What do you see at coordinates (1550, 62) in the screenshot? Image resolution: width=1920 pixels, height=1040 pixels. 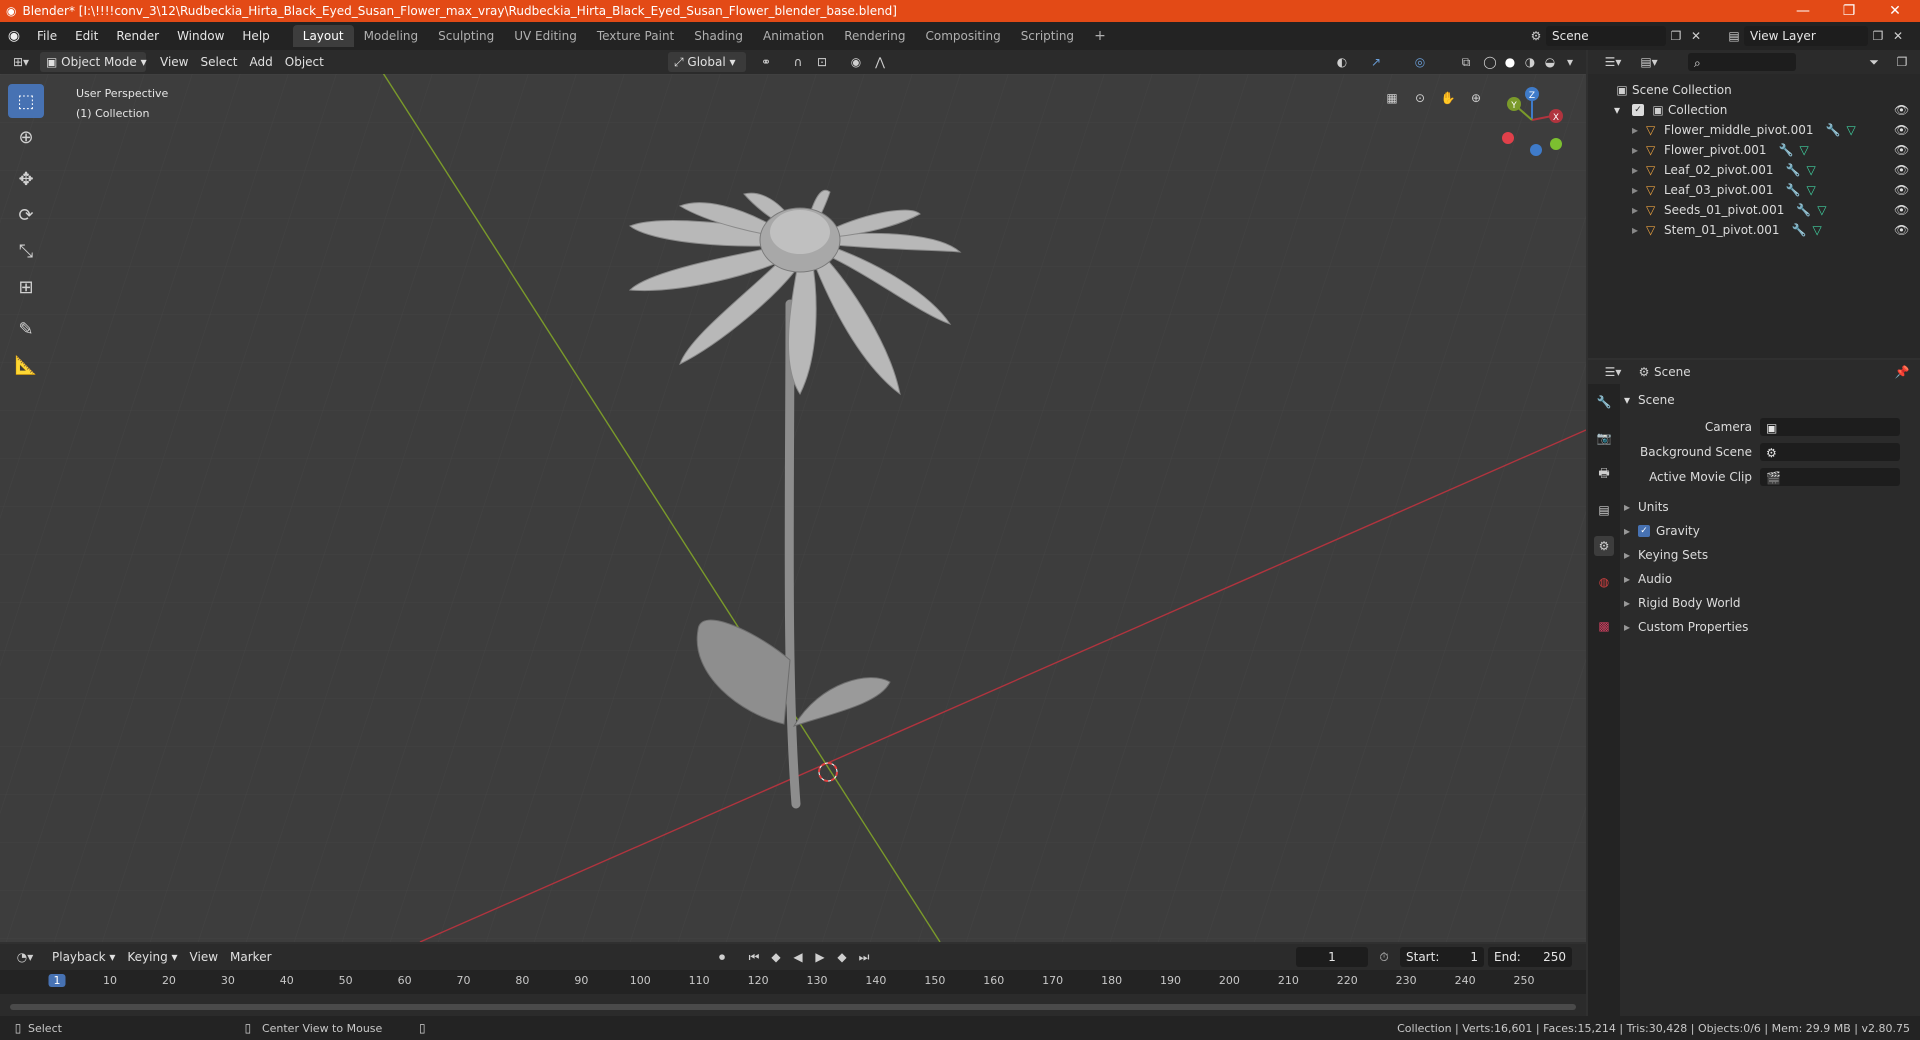 I see `rendered-shading-icon: ◒` at bounding box center [1550, 62].